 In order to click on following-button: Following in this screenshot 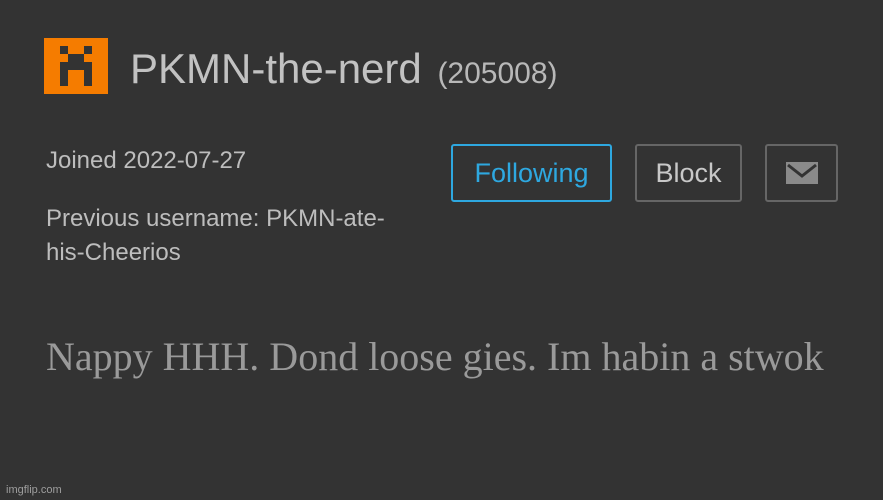, I will do `click(531, 173)`.